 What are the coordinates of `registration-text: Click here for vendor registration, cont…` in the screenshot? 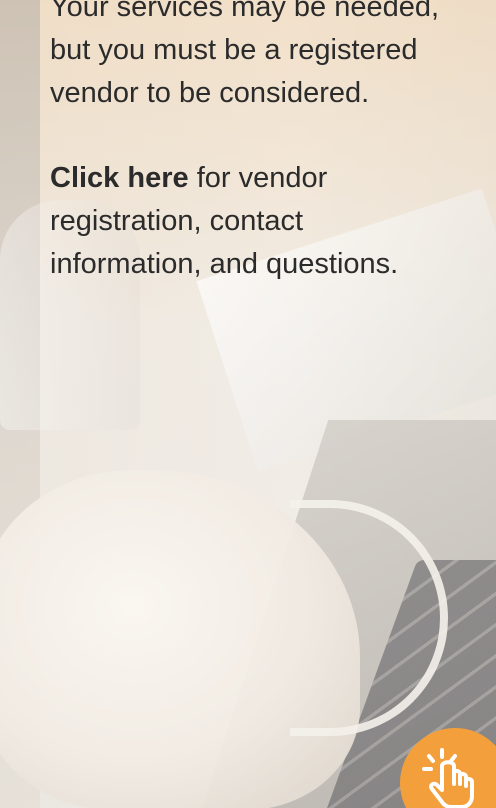 It's located at (250, 221).